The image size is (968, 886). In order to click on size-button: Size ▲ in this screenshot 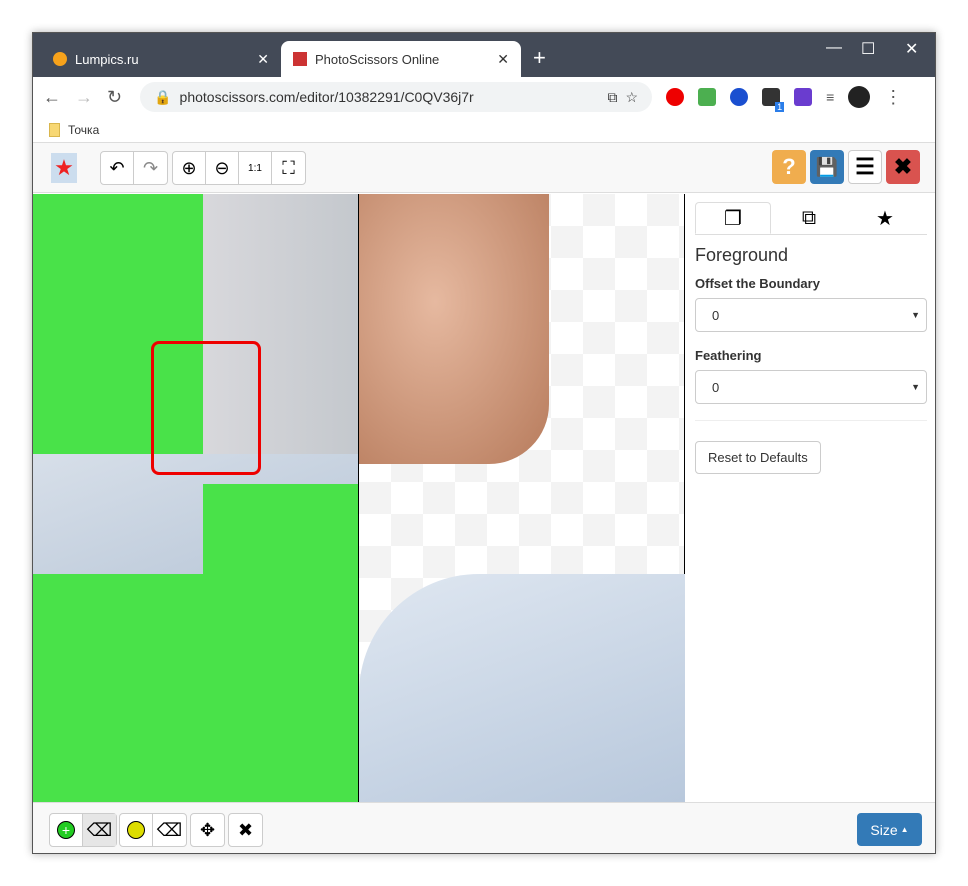, I will do `click(889, 829)`.